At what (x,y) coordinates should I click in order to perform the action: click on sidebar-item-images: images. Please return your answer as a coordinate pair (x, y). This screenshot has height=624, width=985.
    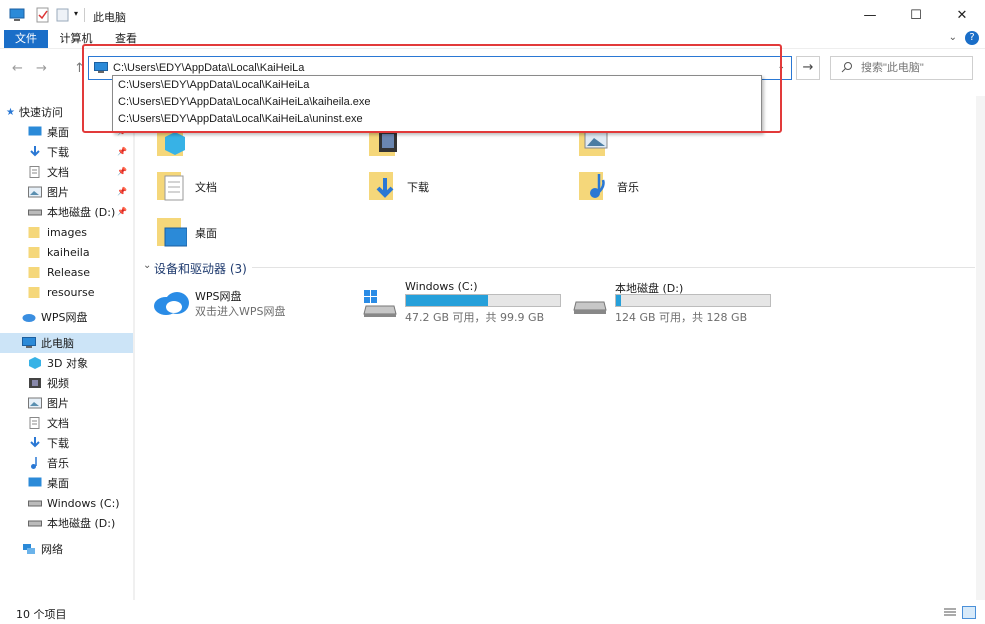
    Looking at the image, I should click on (80, 232).